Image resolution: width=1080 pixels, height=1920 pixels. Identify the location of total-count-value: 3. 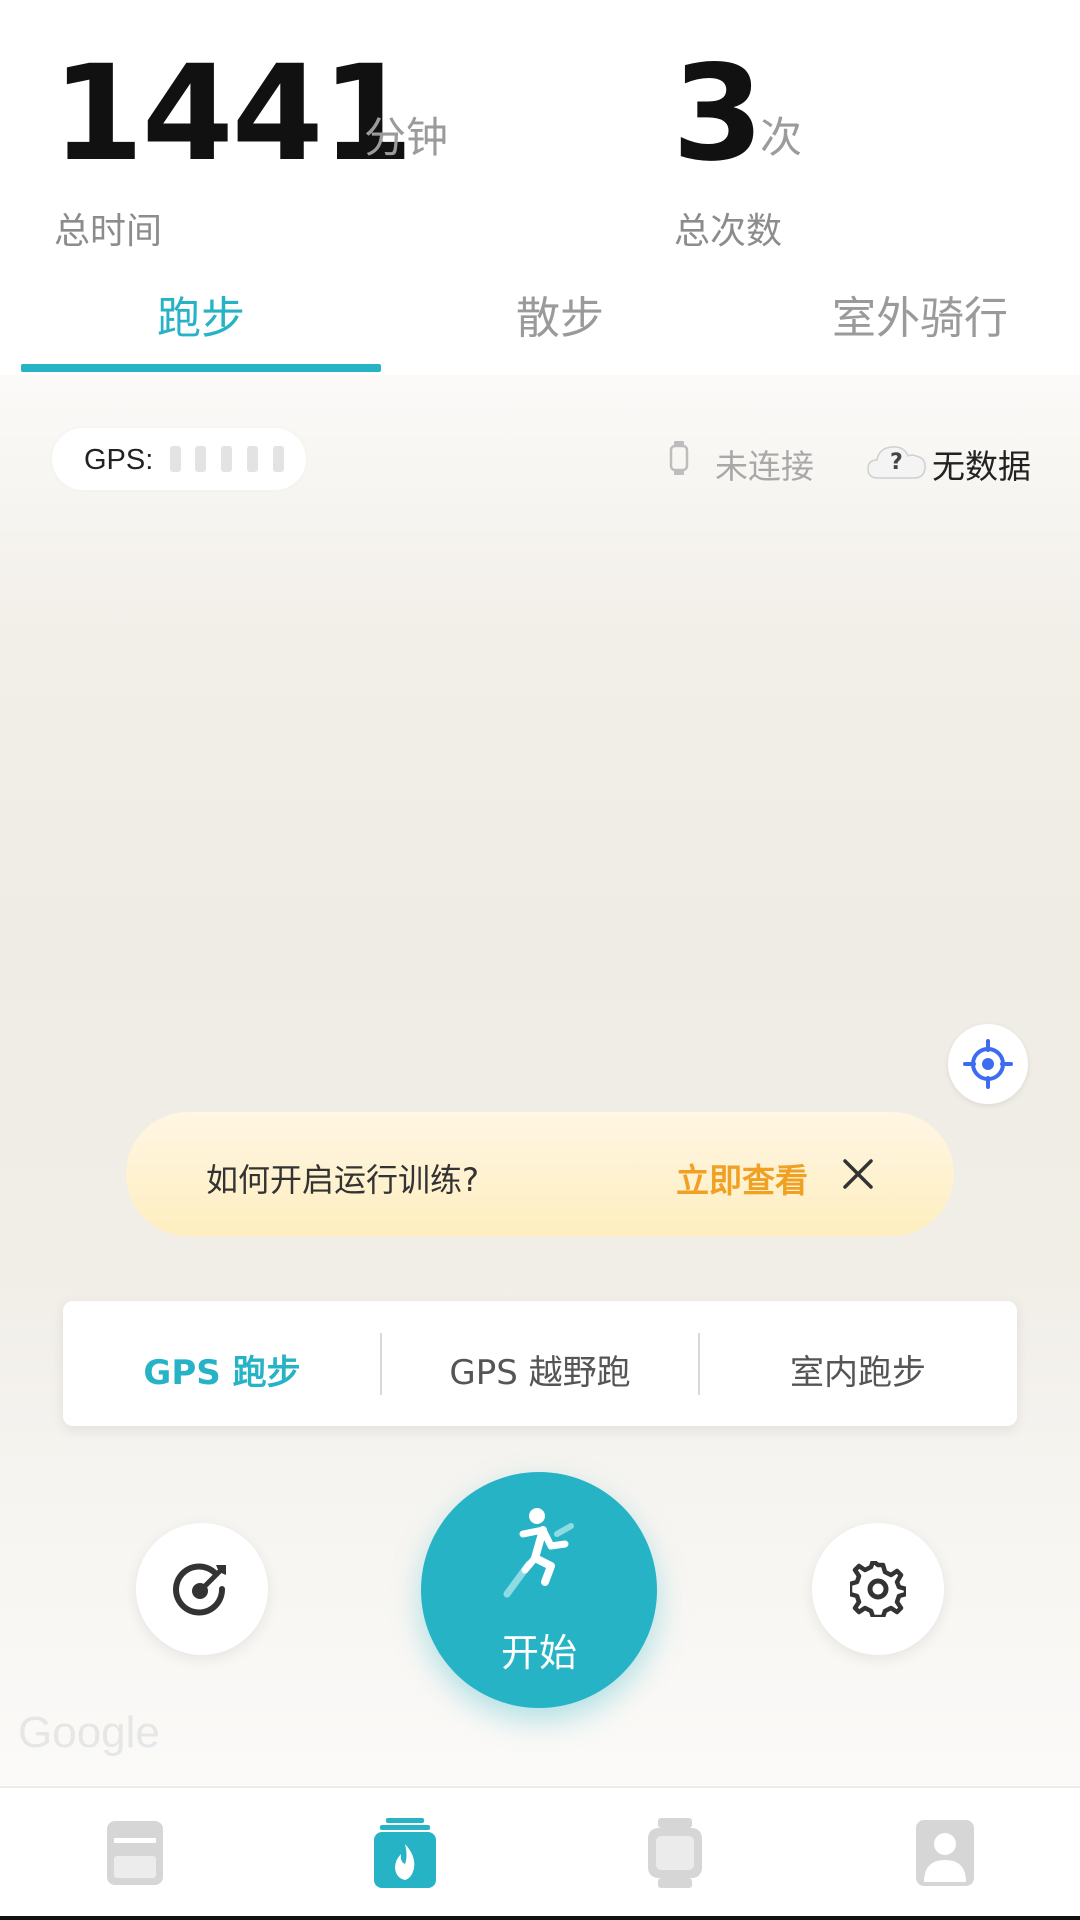
(718, 114).